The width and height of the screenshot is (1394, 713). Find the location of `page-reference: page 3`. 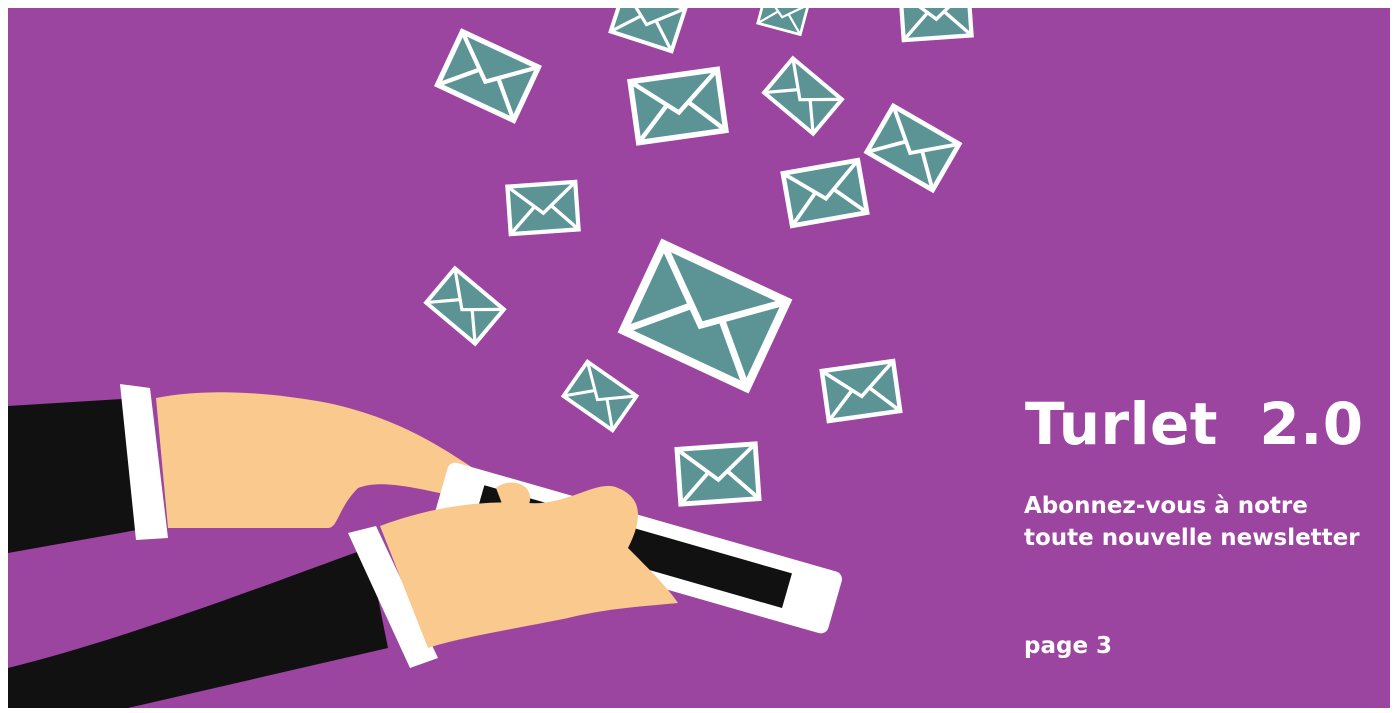

page-reference: page 3 is located at coordinates (1068, 646).